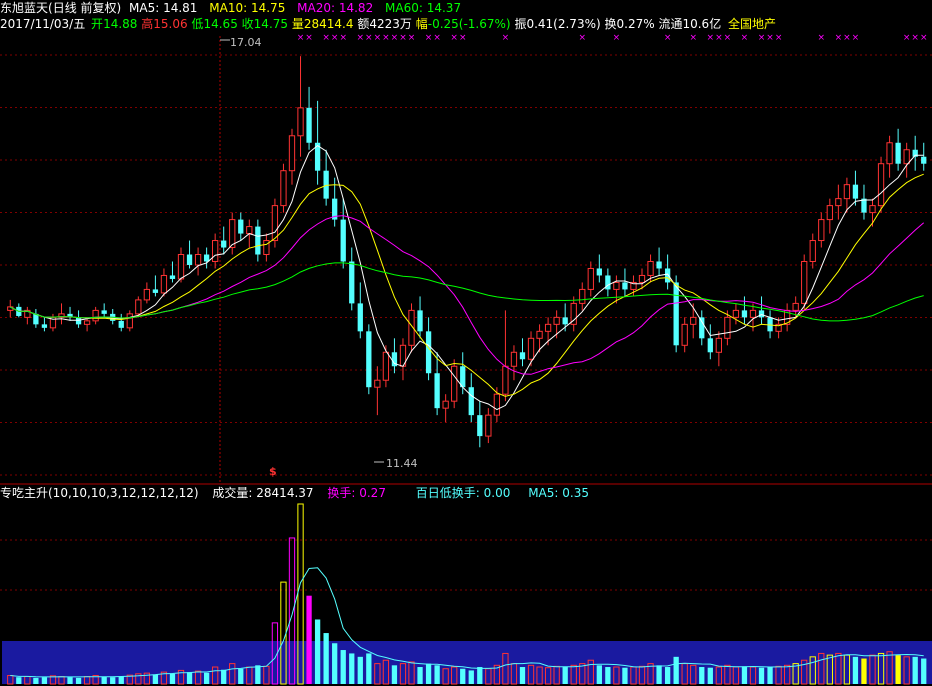 The image size is (932, 686). Describe the element at coordinates (263, 493) in the screenshot. I see `volume-text: 成交量: 28414.37` at that location.